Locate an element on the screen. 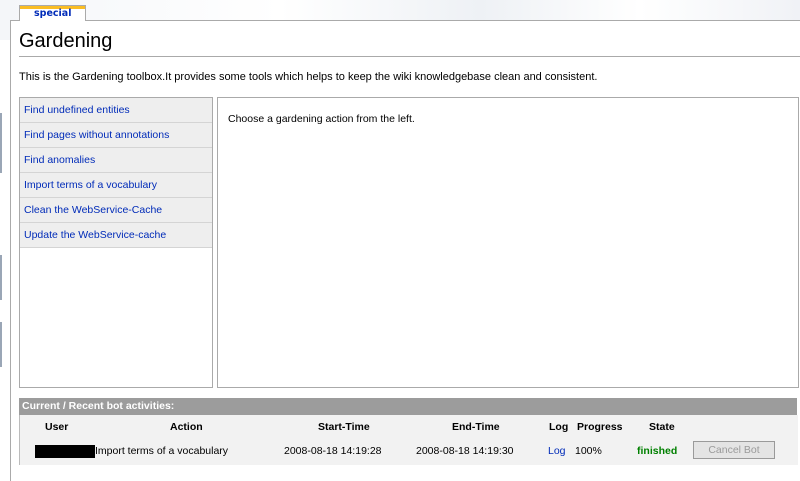  tab-special: special is located at coordinates (53, 13).